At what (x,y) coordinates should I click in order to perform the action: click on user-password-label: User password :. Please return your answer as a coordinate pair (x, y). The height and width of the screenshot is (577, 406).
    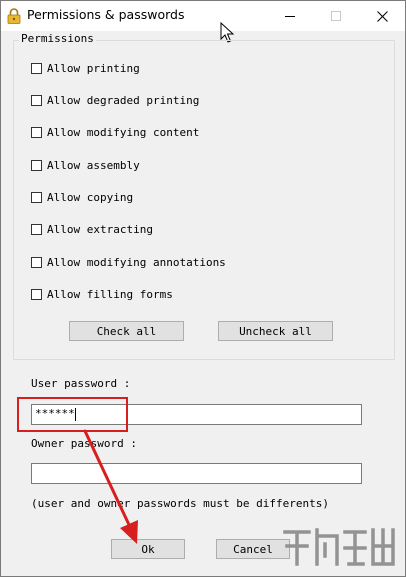
    Looking at the image, I should click on (81, 383).